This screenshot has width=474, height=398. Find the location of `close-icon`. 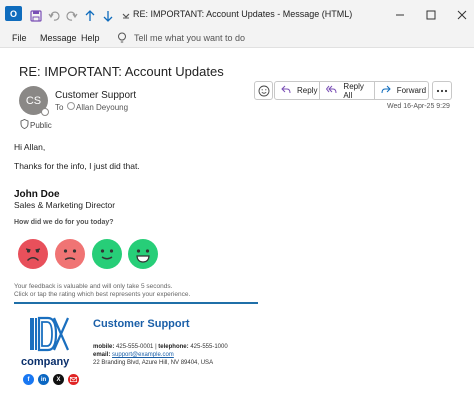

close-icon is located at coordinates (462, 14).